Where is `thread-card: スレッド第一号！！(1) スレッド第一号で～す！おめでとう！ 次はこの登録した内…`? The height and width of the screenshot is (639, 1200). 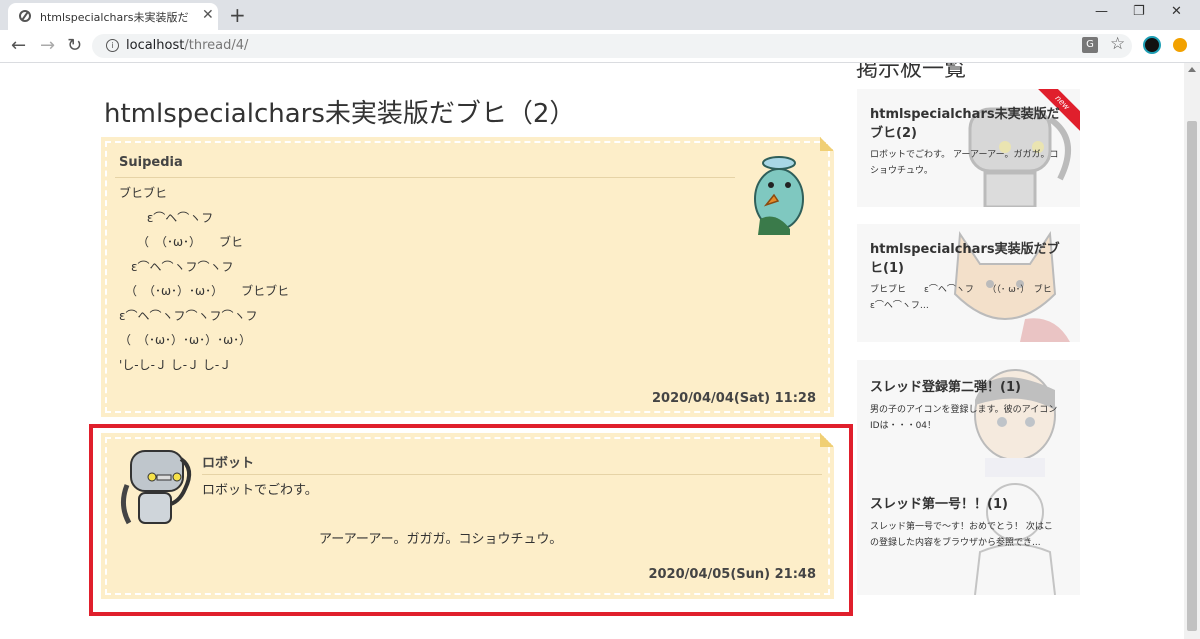 thread-card: スレッド第一号！！(1) スレッド第一号で～す！おめでとう！ 次はこの登録した内… is located at coordinates (968, 536).